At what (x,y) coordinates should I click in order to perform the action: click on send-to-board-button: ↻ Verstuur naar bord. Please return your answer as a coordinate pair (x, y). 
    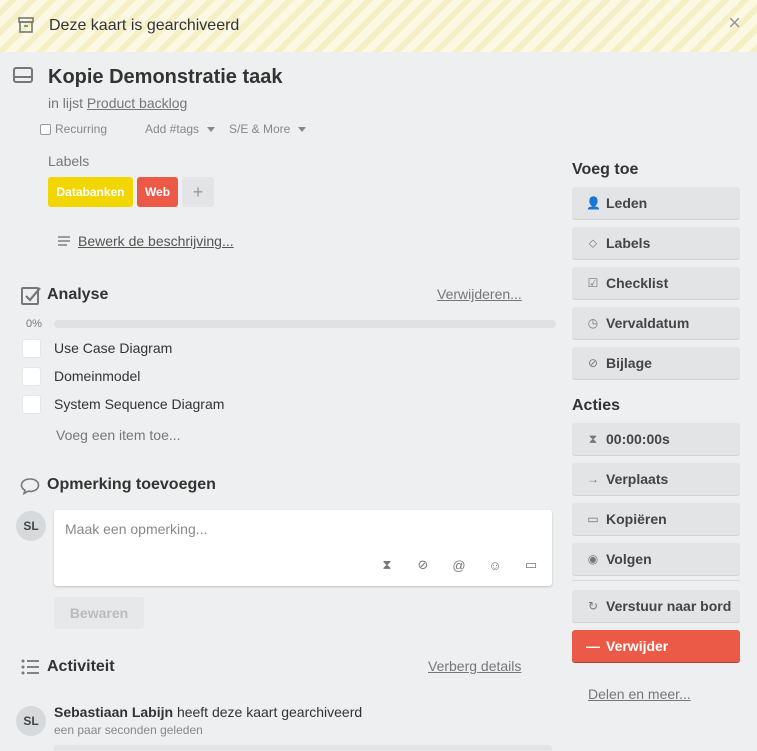
    Looking at the image, I should click on (656, 606).